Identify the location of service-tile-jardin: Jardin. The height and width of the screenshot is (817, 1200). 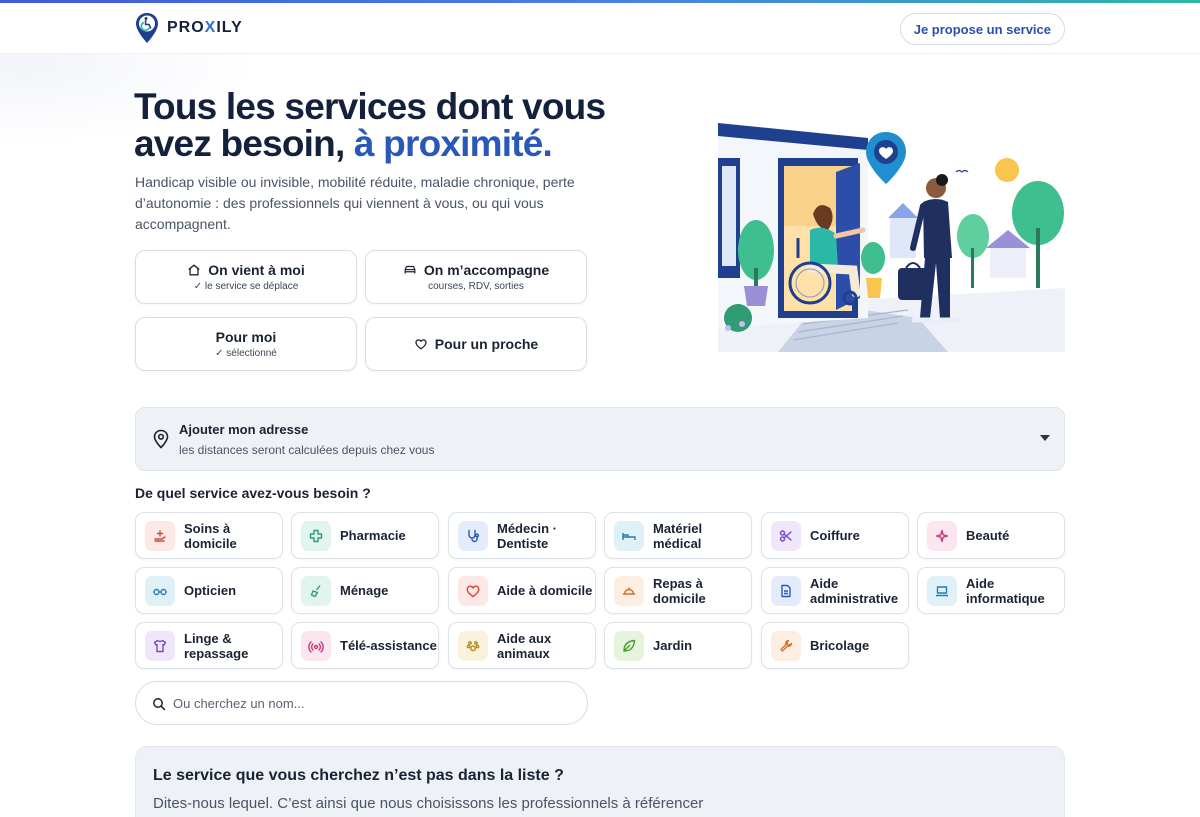
(678, 645).